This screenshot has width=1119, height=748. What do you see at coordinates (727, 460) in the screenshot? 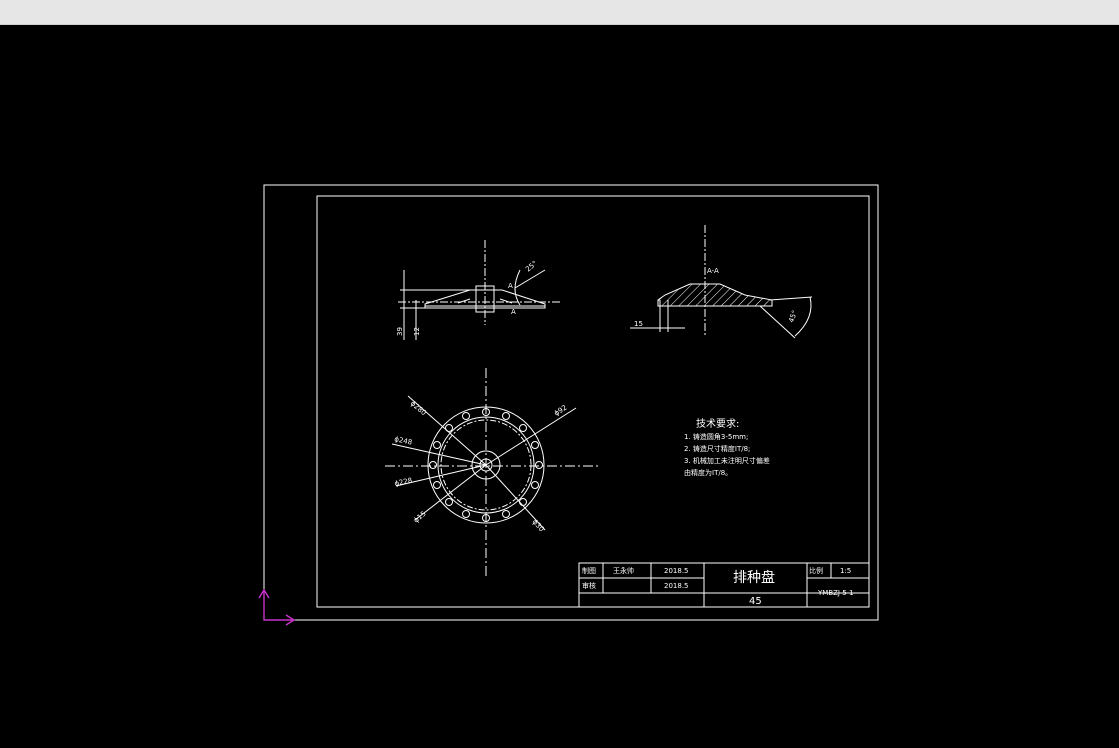
I see `notes-item-3: 3. 机械加工未注明尺寸偏差` at bounding box center [727, 460].